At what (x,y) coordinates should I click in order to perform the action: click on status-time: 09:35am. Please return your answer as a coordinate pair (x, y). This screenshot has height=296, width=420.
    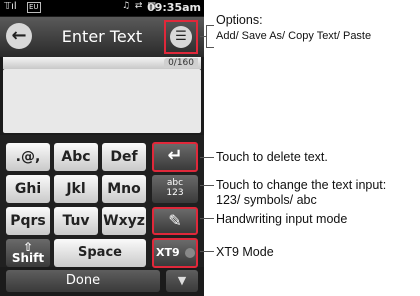
    Looking at the image, I should click on (174, 7).